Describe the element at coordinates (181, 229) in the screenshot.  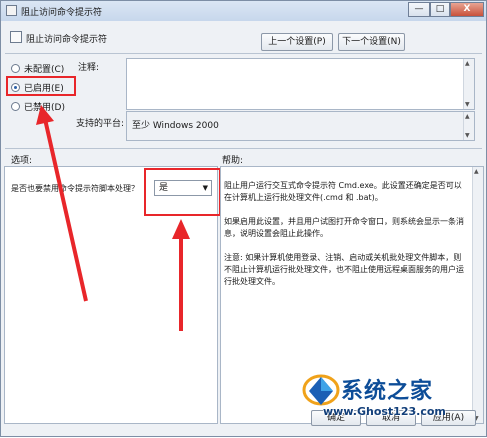
I see `arrow-head-dropdown` at that location.